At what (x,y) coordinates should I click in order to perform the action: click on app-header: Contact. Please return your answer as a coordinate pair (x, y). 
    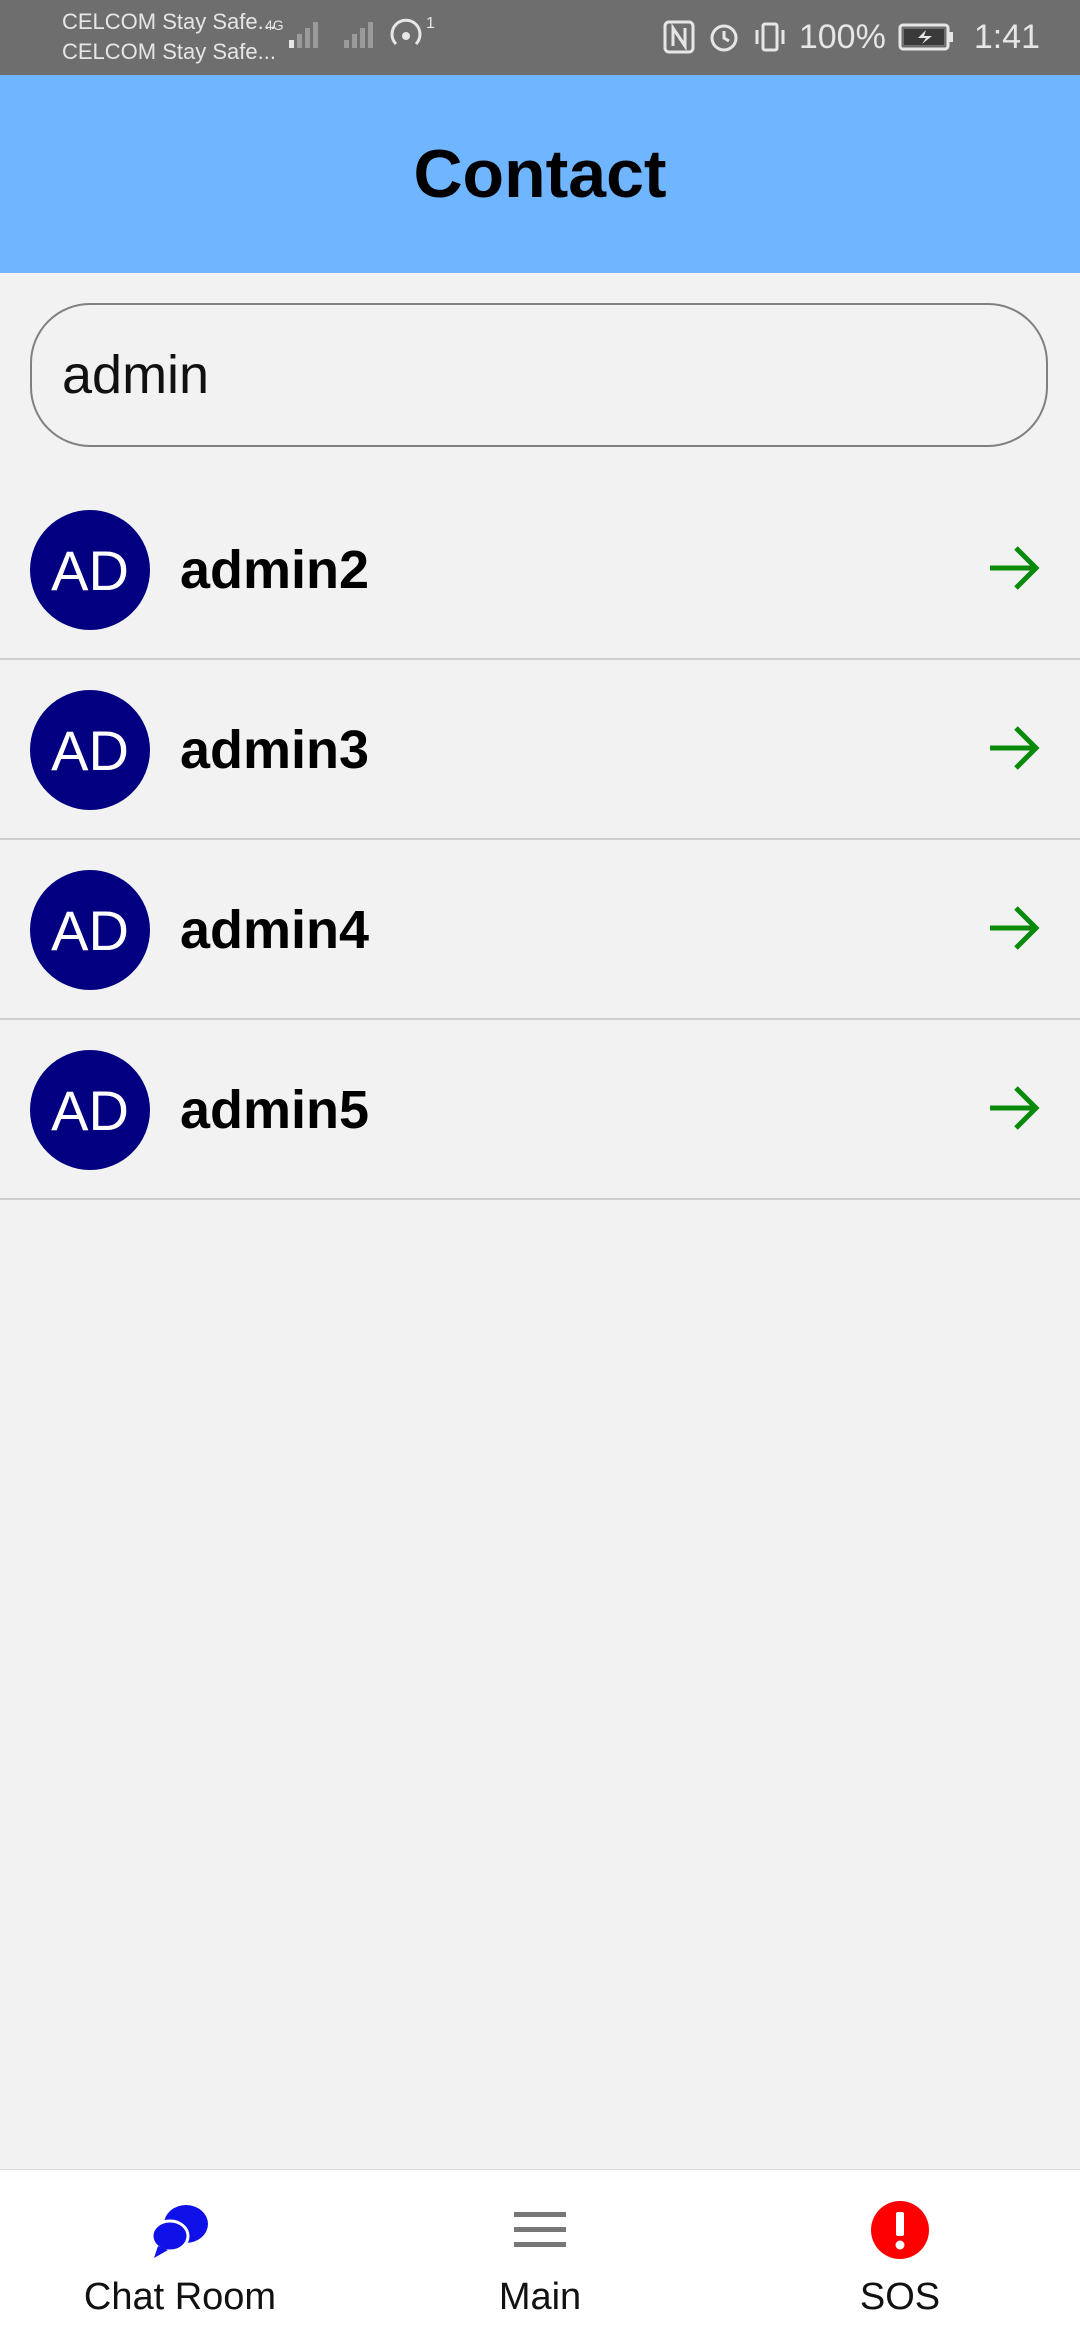
    Looking at the image, I should click on (540, 174).